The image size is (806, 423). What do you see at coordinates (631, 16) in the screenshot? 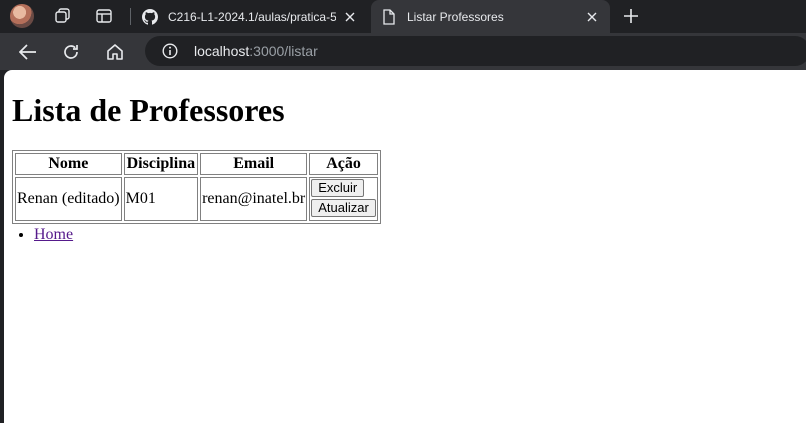
I see `new-tab-icon` at bounding box center [631, 16].